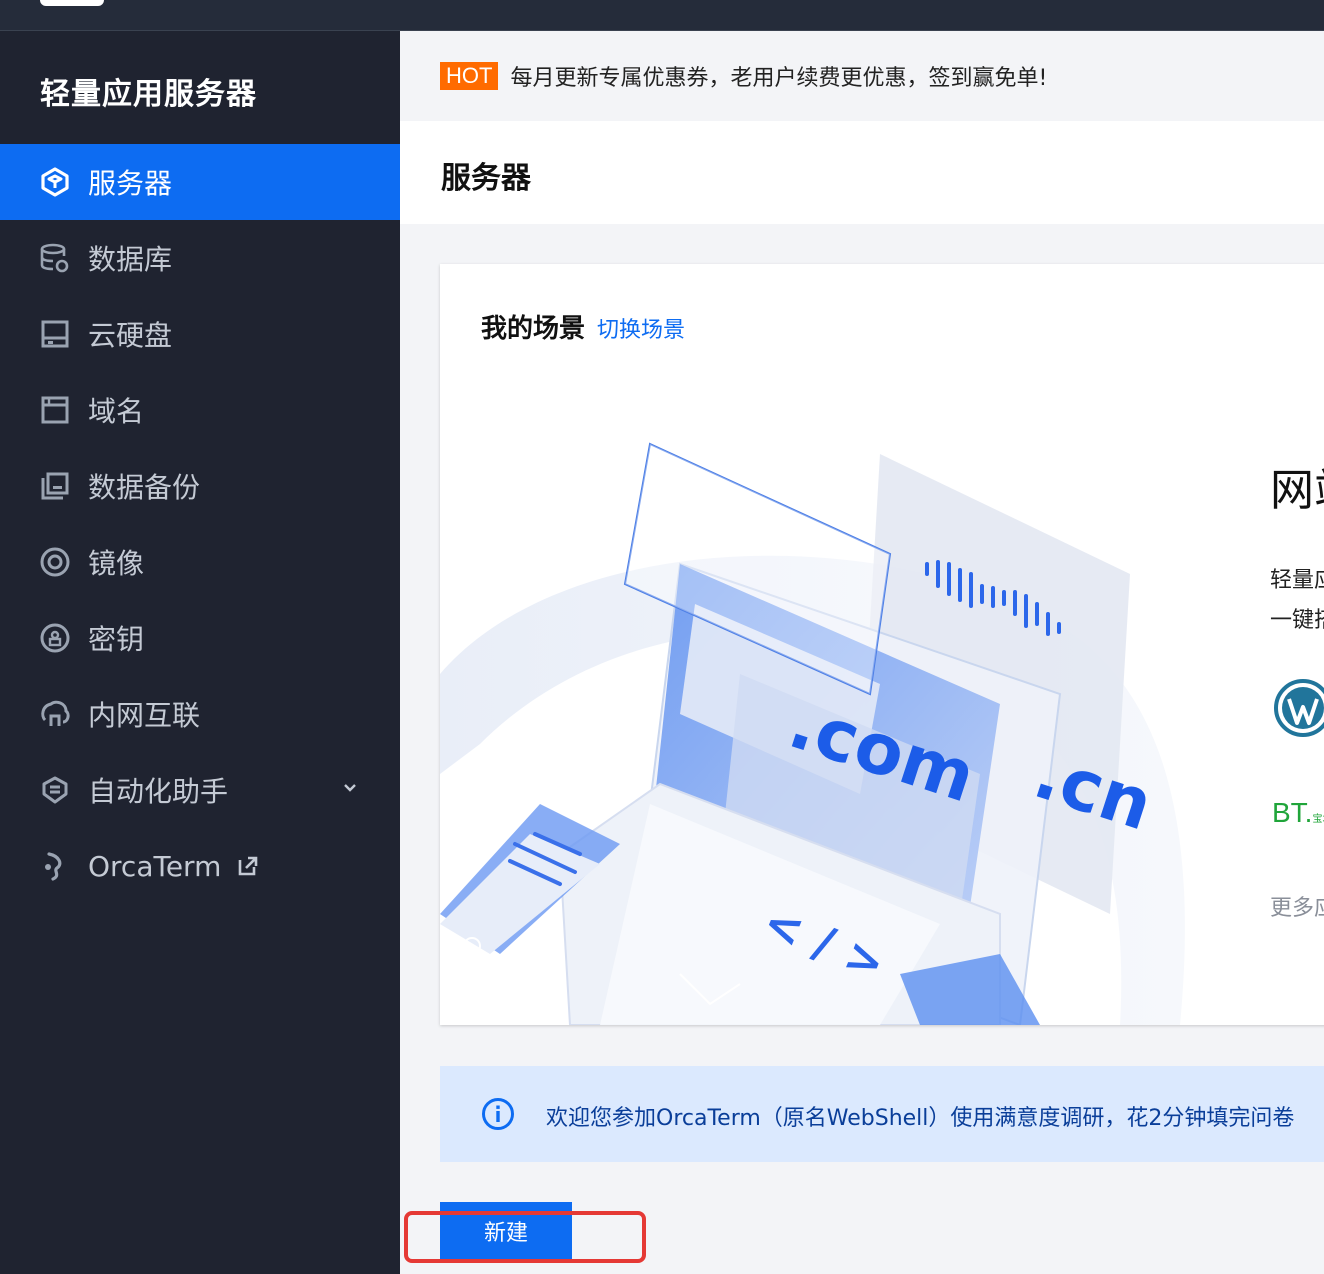  Describe the element at coordinates (200, 410) in the screenshot. I see `sidebar-item-domain: 域名` at that location.